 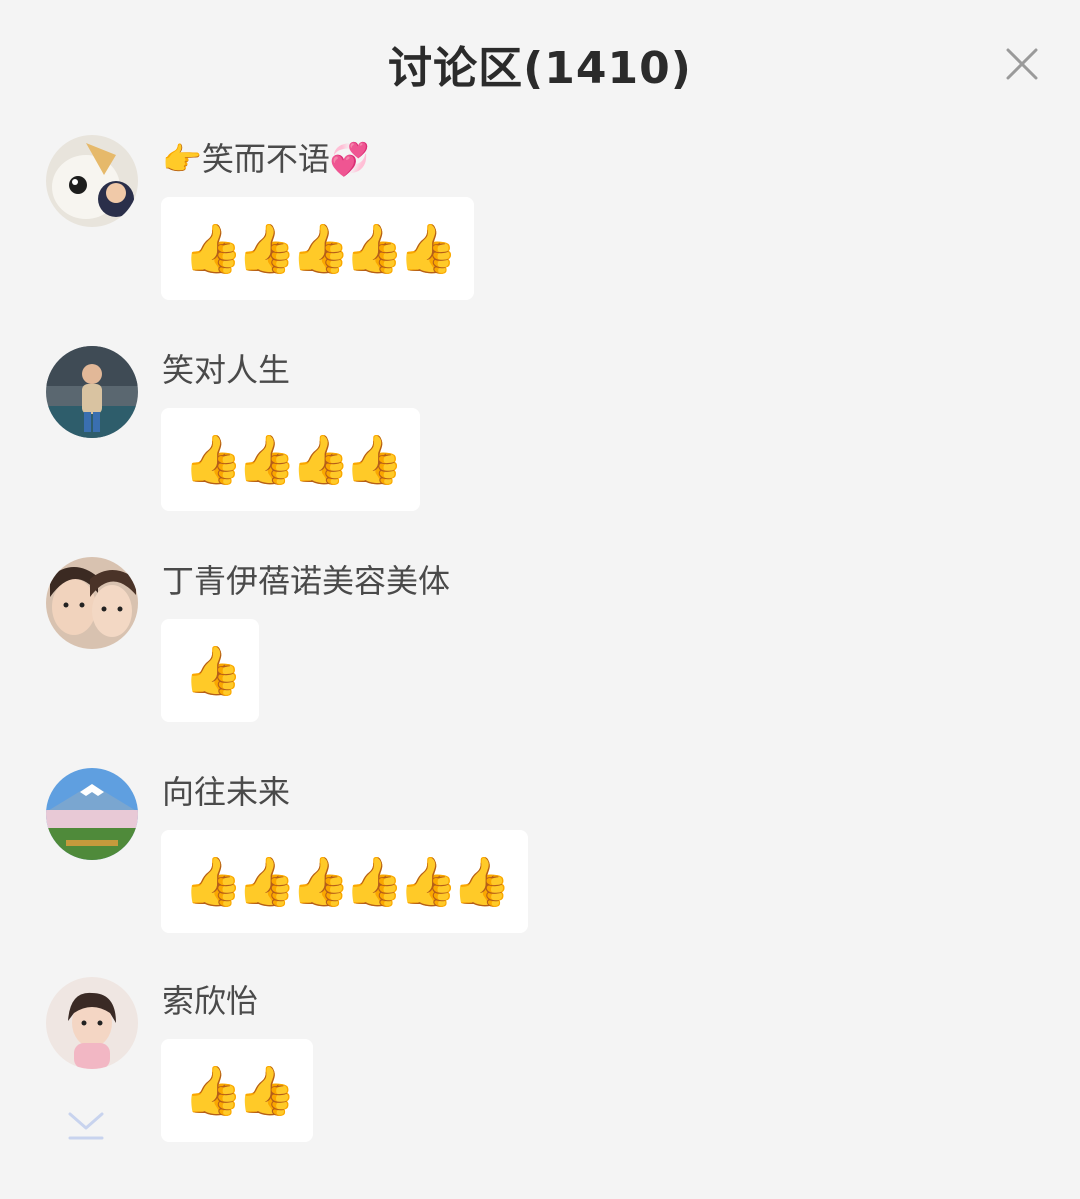 I want to click on cartoon-character-avatar, so click(x=92, y=181).